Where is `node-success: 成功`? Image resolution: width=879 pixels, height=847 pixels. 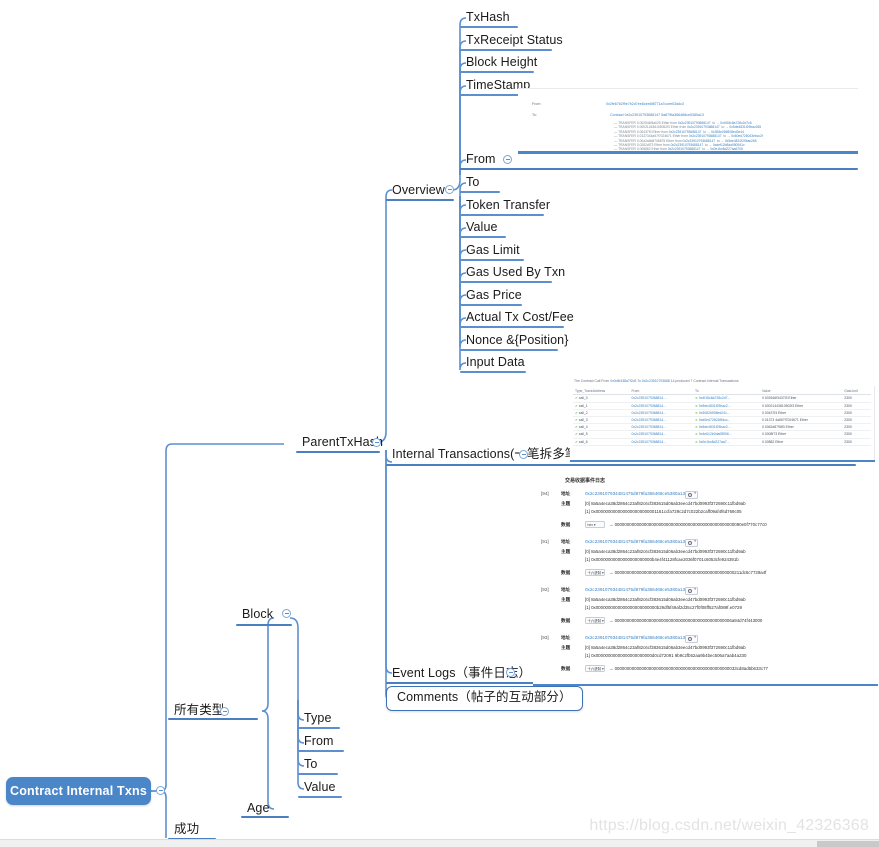
node-success: 成功 is located at coordinates (186, 830).